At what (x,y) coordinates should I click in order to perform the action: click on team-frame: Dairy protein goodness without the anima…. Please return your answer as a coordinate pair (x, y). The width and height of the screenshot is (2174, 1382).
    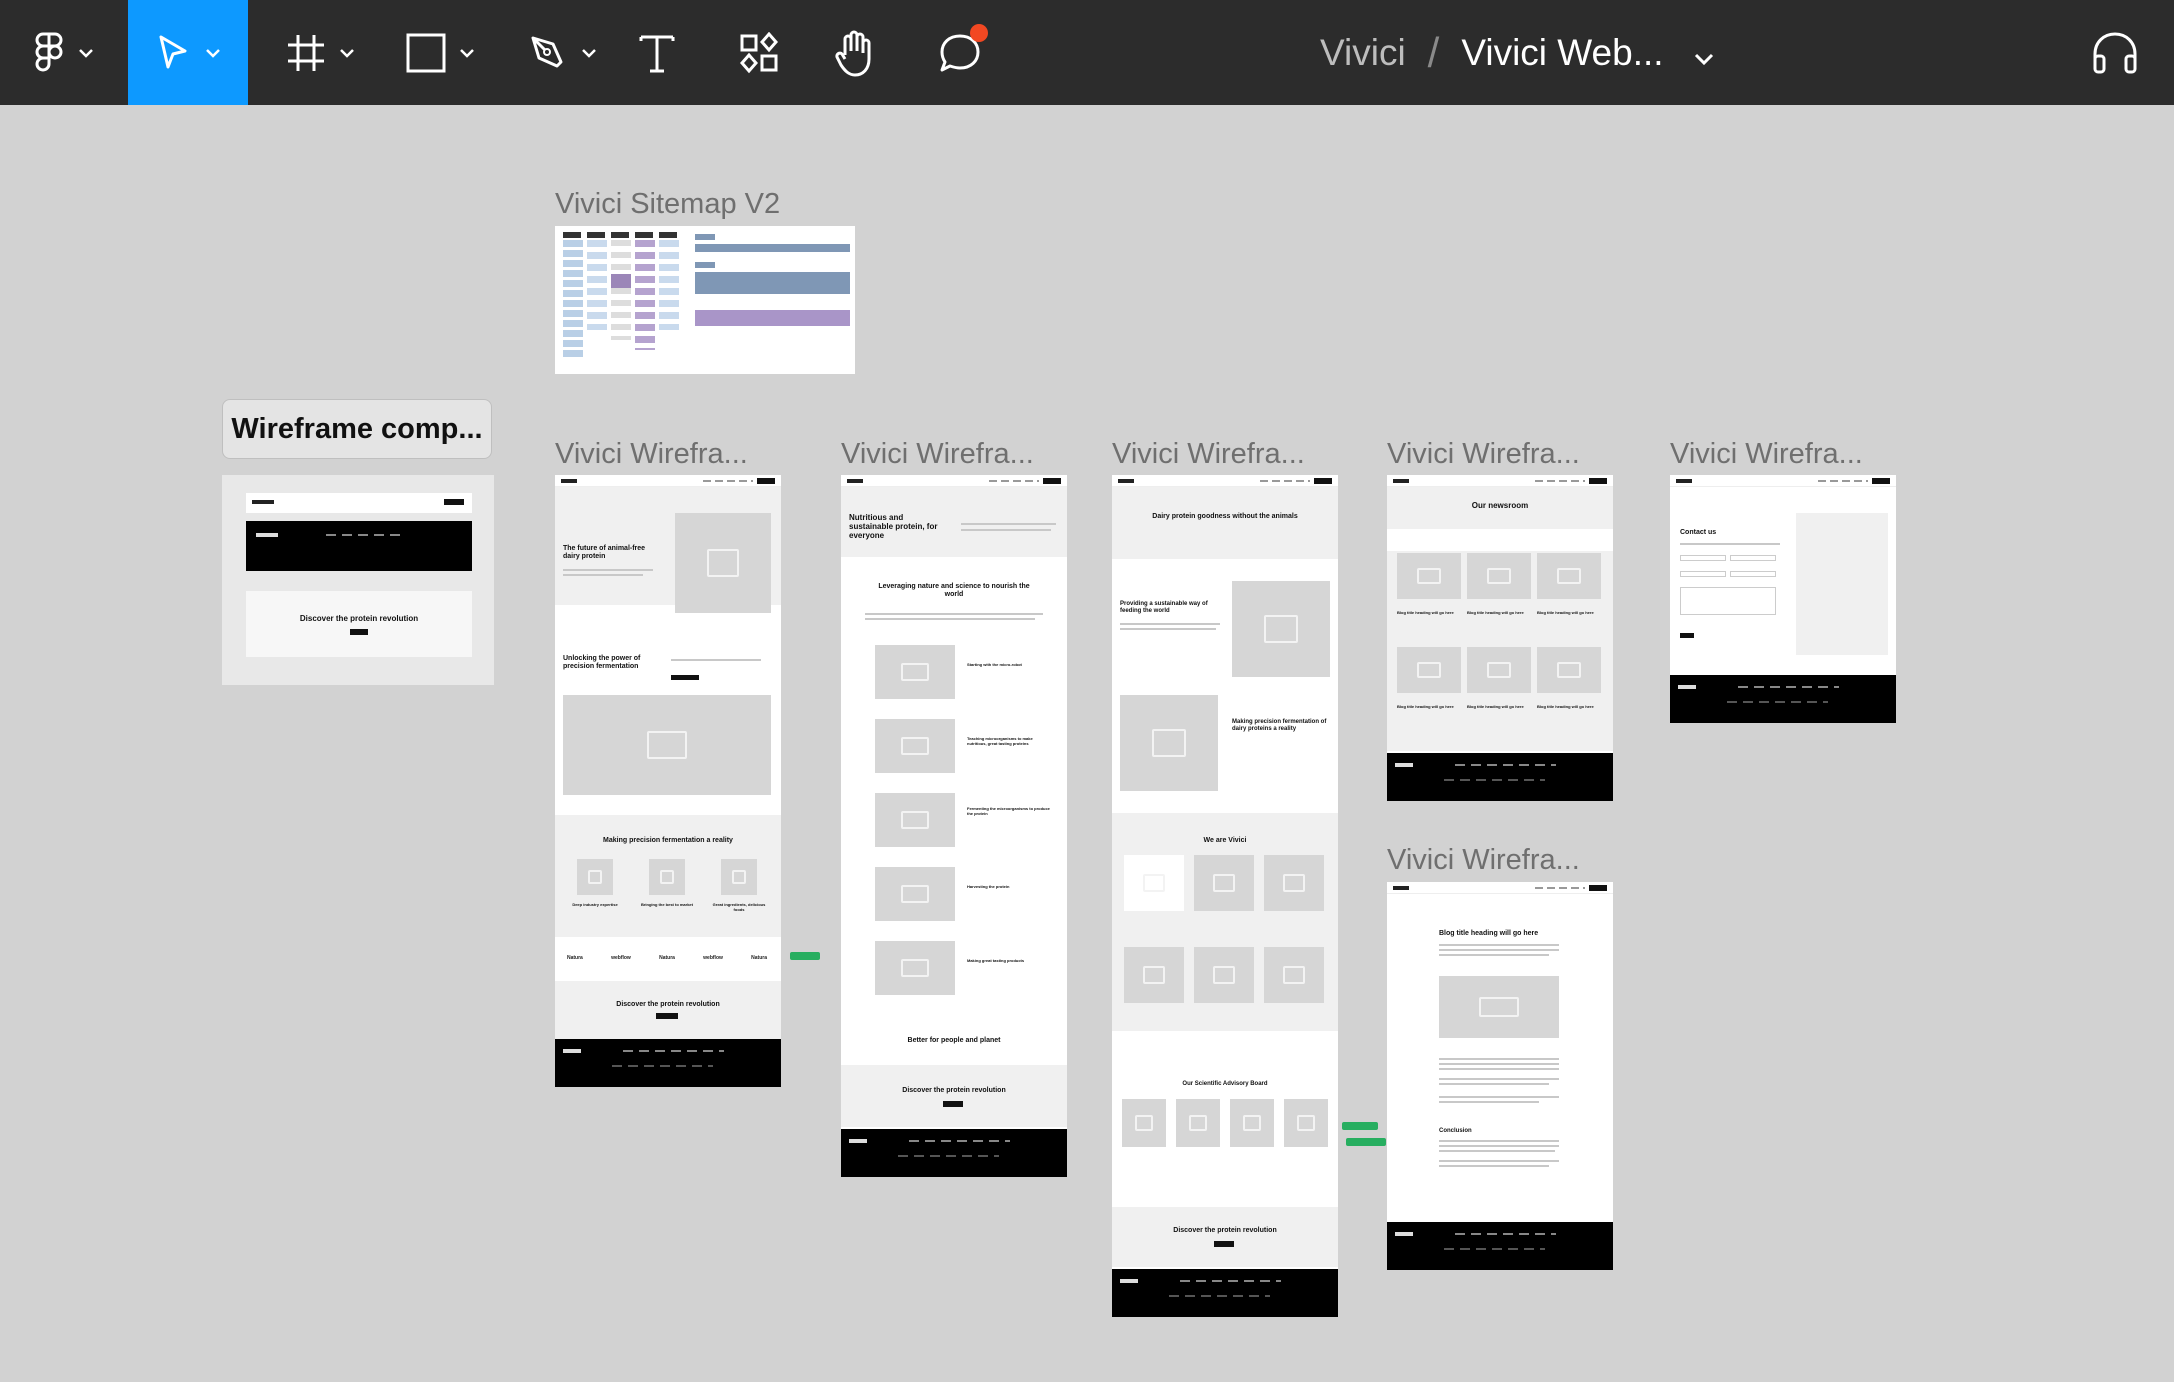
    Looking at the image, I should click on (1225, 896).